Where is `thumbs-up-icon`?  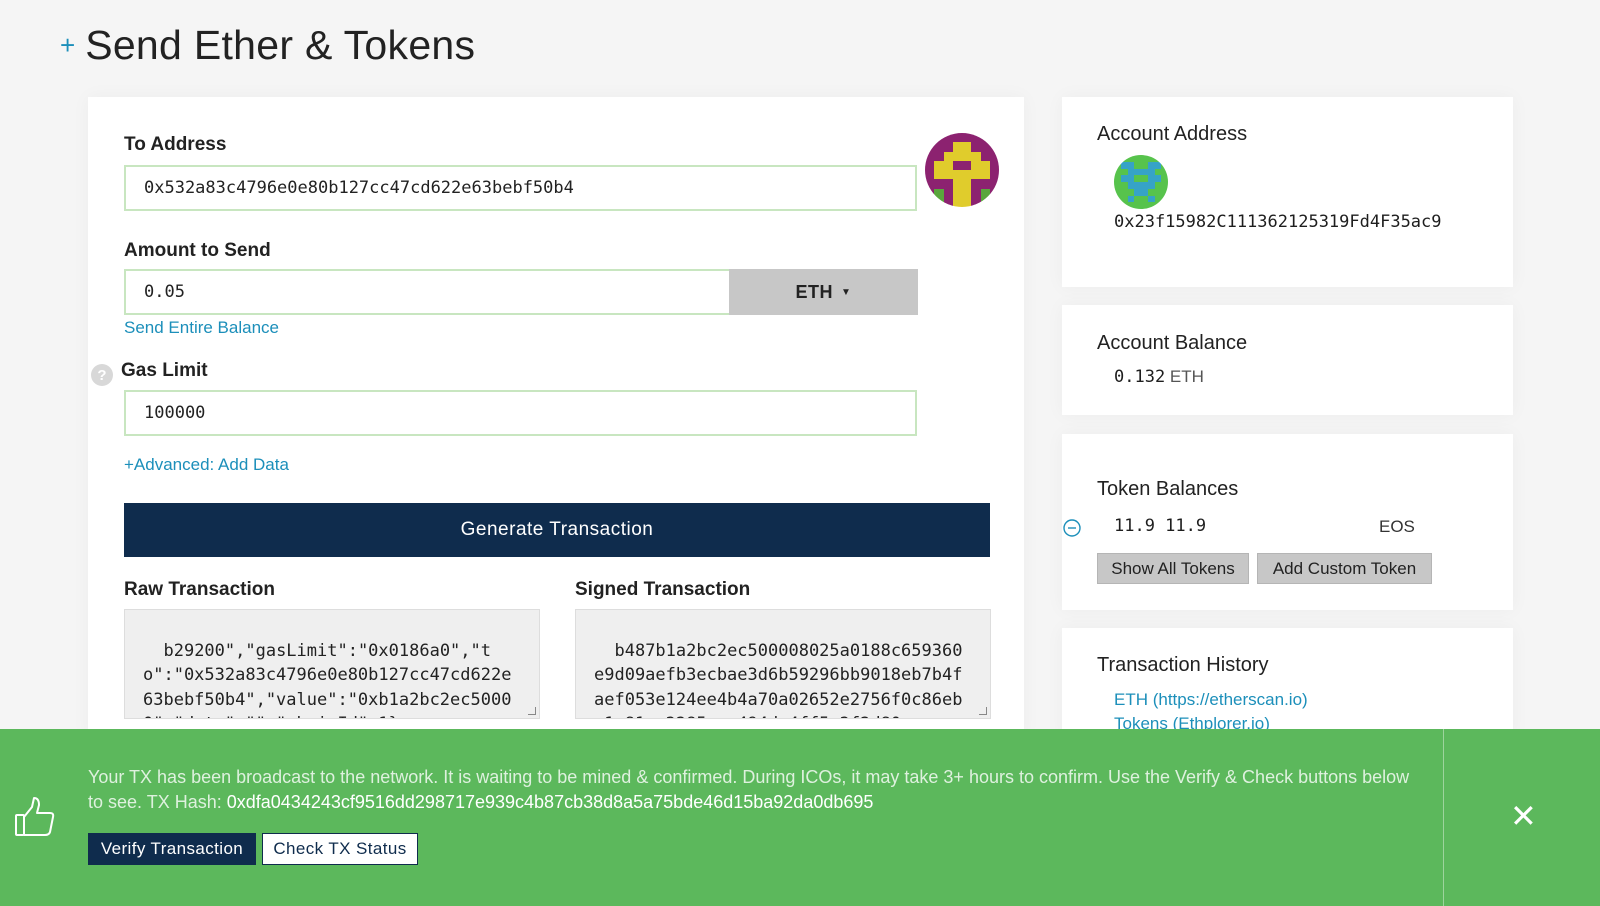 thumbs-up-icon is located at coordinates (35, 817).